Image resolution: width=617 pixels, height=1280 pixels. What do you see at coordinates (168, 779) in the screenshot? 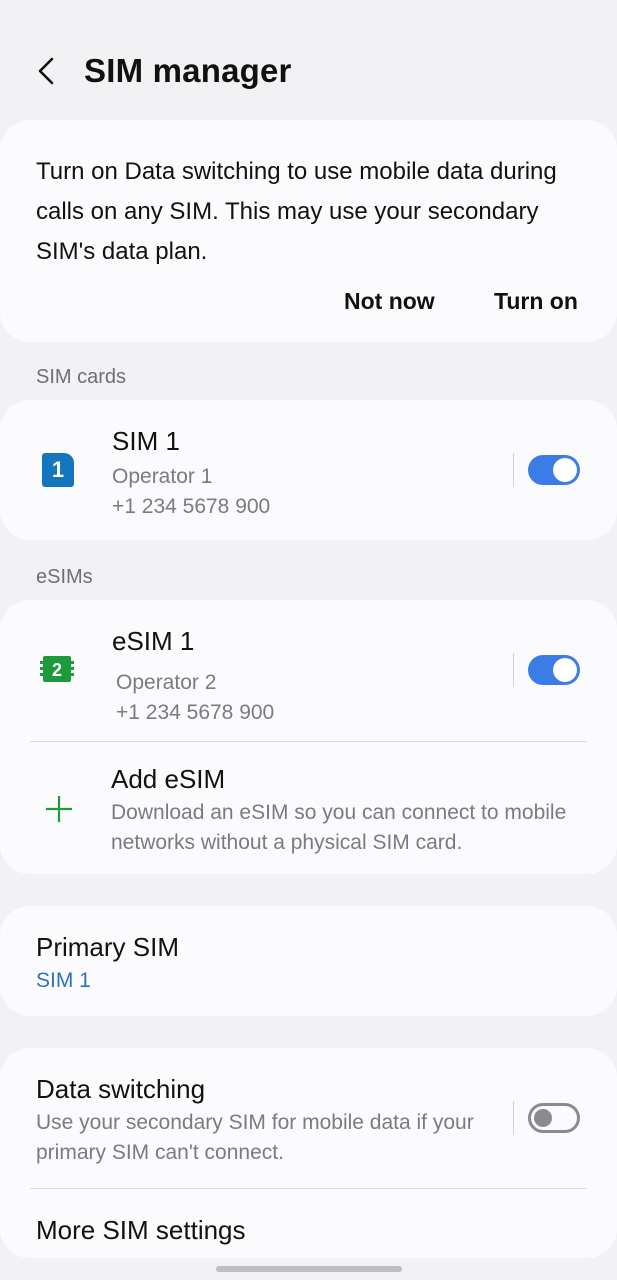
I see `add-esim-title: Add eSIM` at bounding box center [168, 779].